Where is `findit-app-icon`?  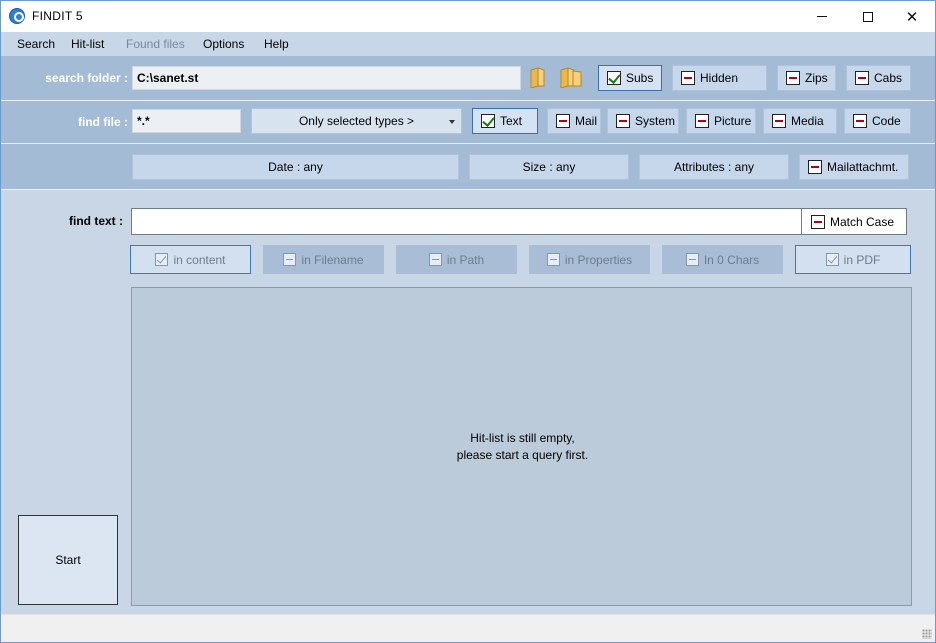 findit-app-icon is located at coordinates (17, 16).